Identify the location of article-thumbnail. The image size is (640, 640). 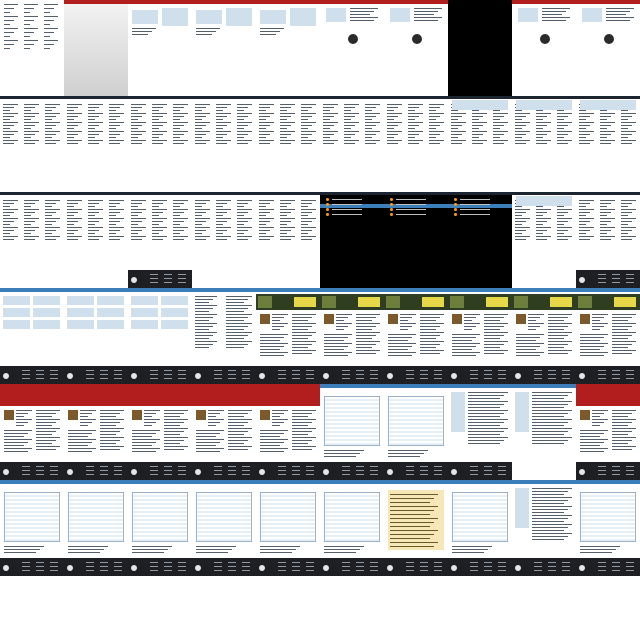
(265, 319).